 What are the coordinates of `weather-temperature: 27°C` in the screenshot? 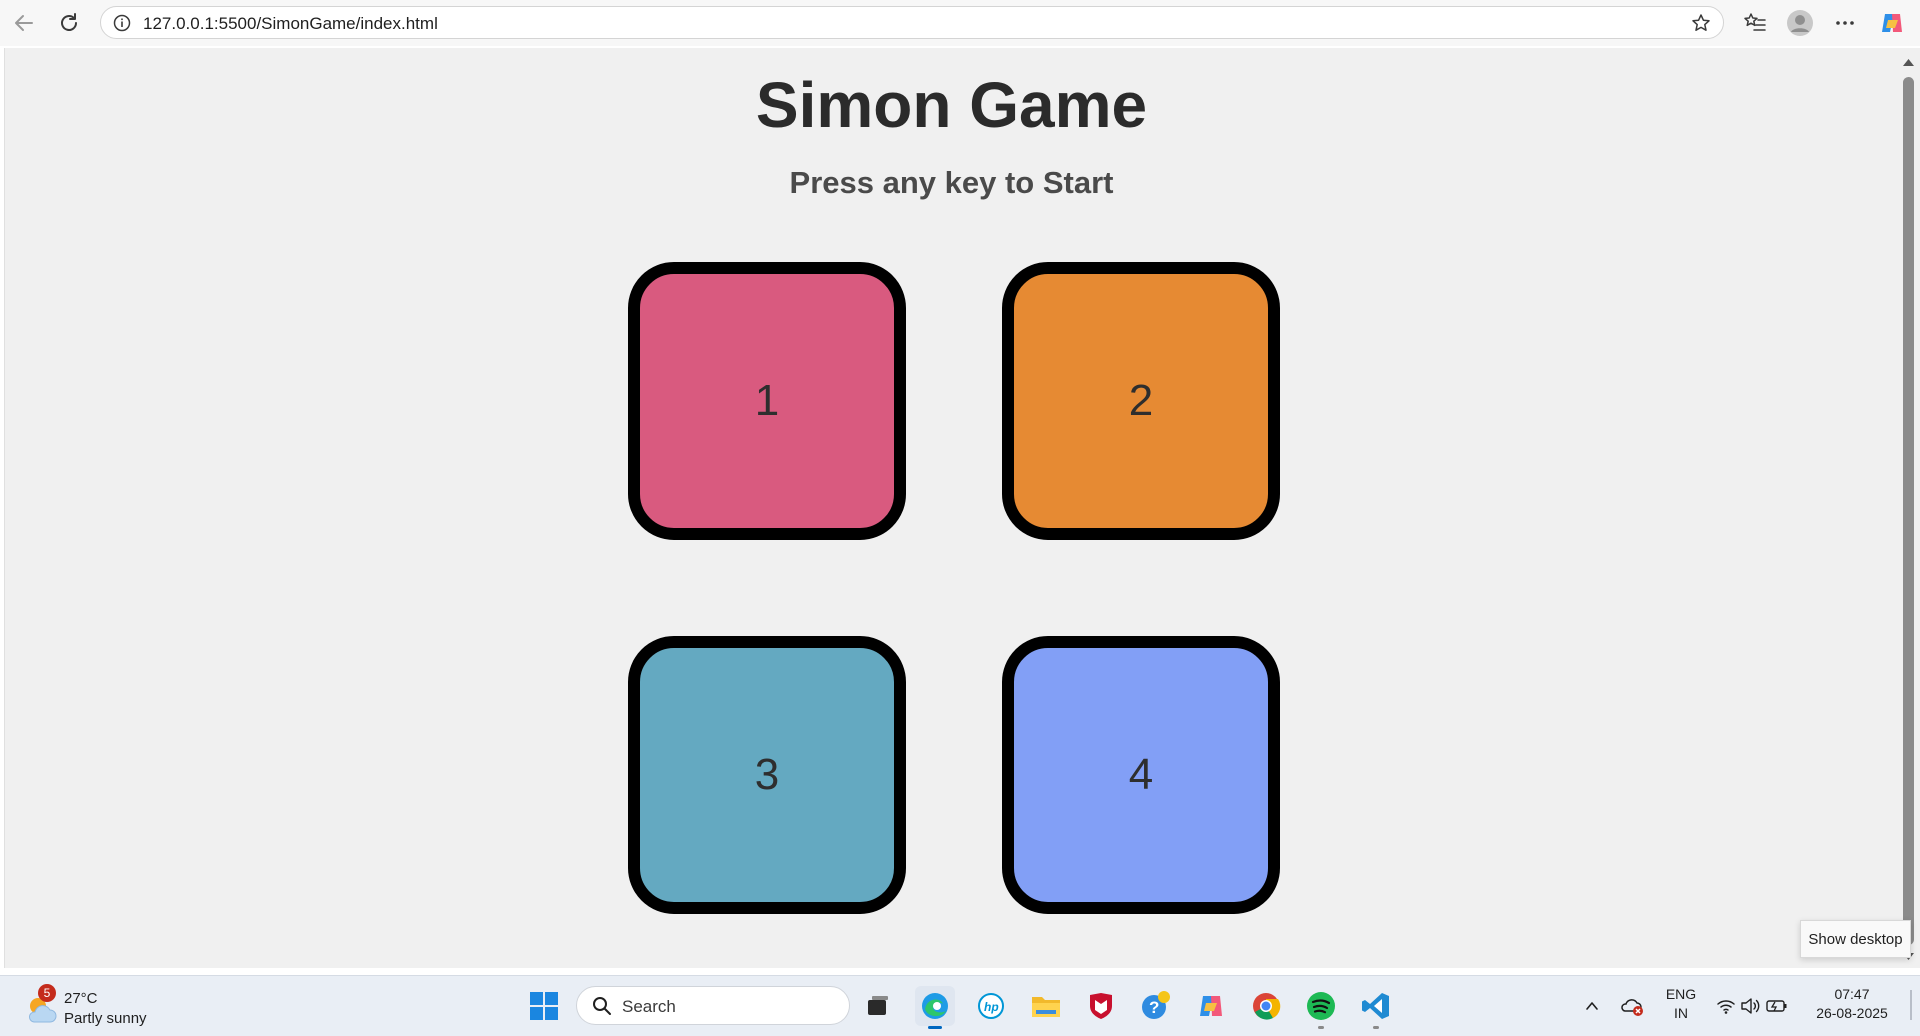 It's located at (81, 998).